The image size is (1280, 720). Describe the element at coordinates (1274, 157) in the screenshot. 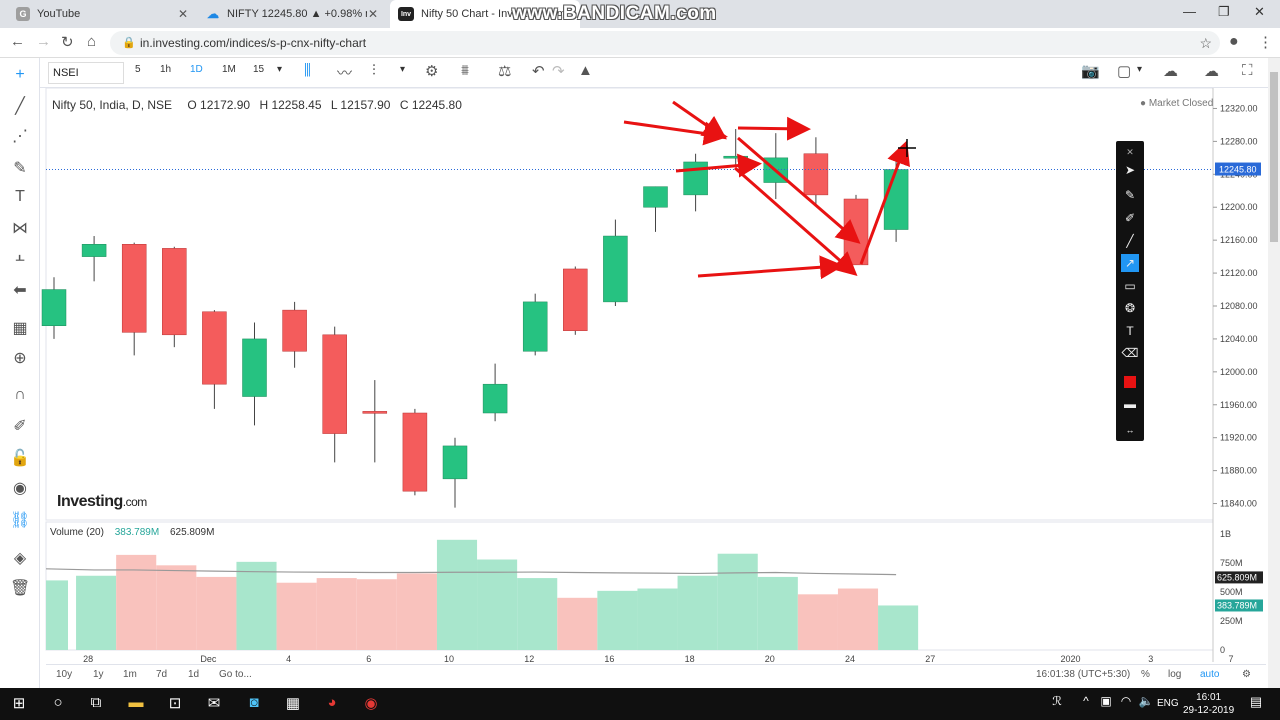

I see `scroll-thumb` at that location.